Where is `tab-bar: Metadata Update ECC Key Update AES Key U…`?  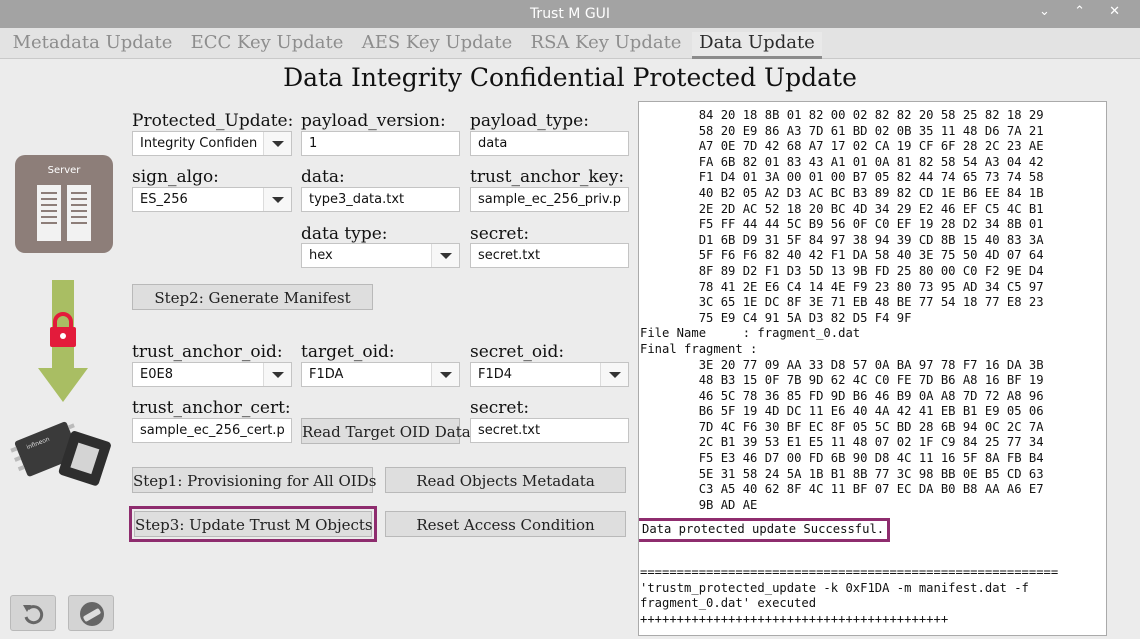
tab-bar: Metadata Update ECC Key Update AES Key U… is located at coordinates (570, 43).